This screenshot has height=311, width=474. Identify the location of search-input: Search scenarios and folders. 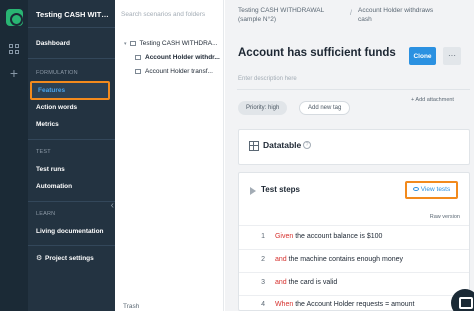
(163, 14).